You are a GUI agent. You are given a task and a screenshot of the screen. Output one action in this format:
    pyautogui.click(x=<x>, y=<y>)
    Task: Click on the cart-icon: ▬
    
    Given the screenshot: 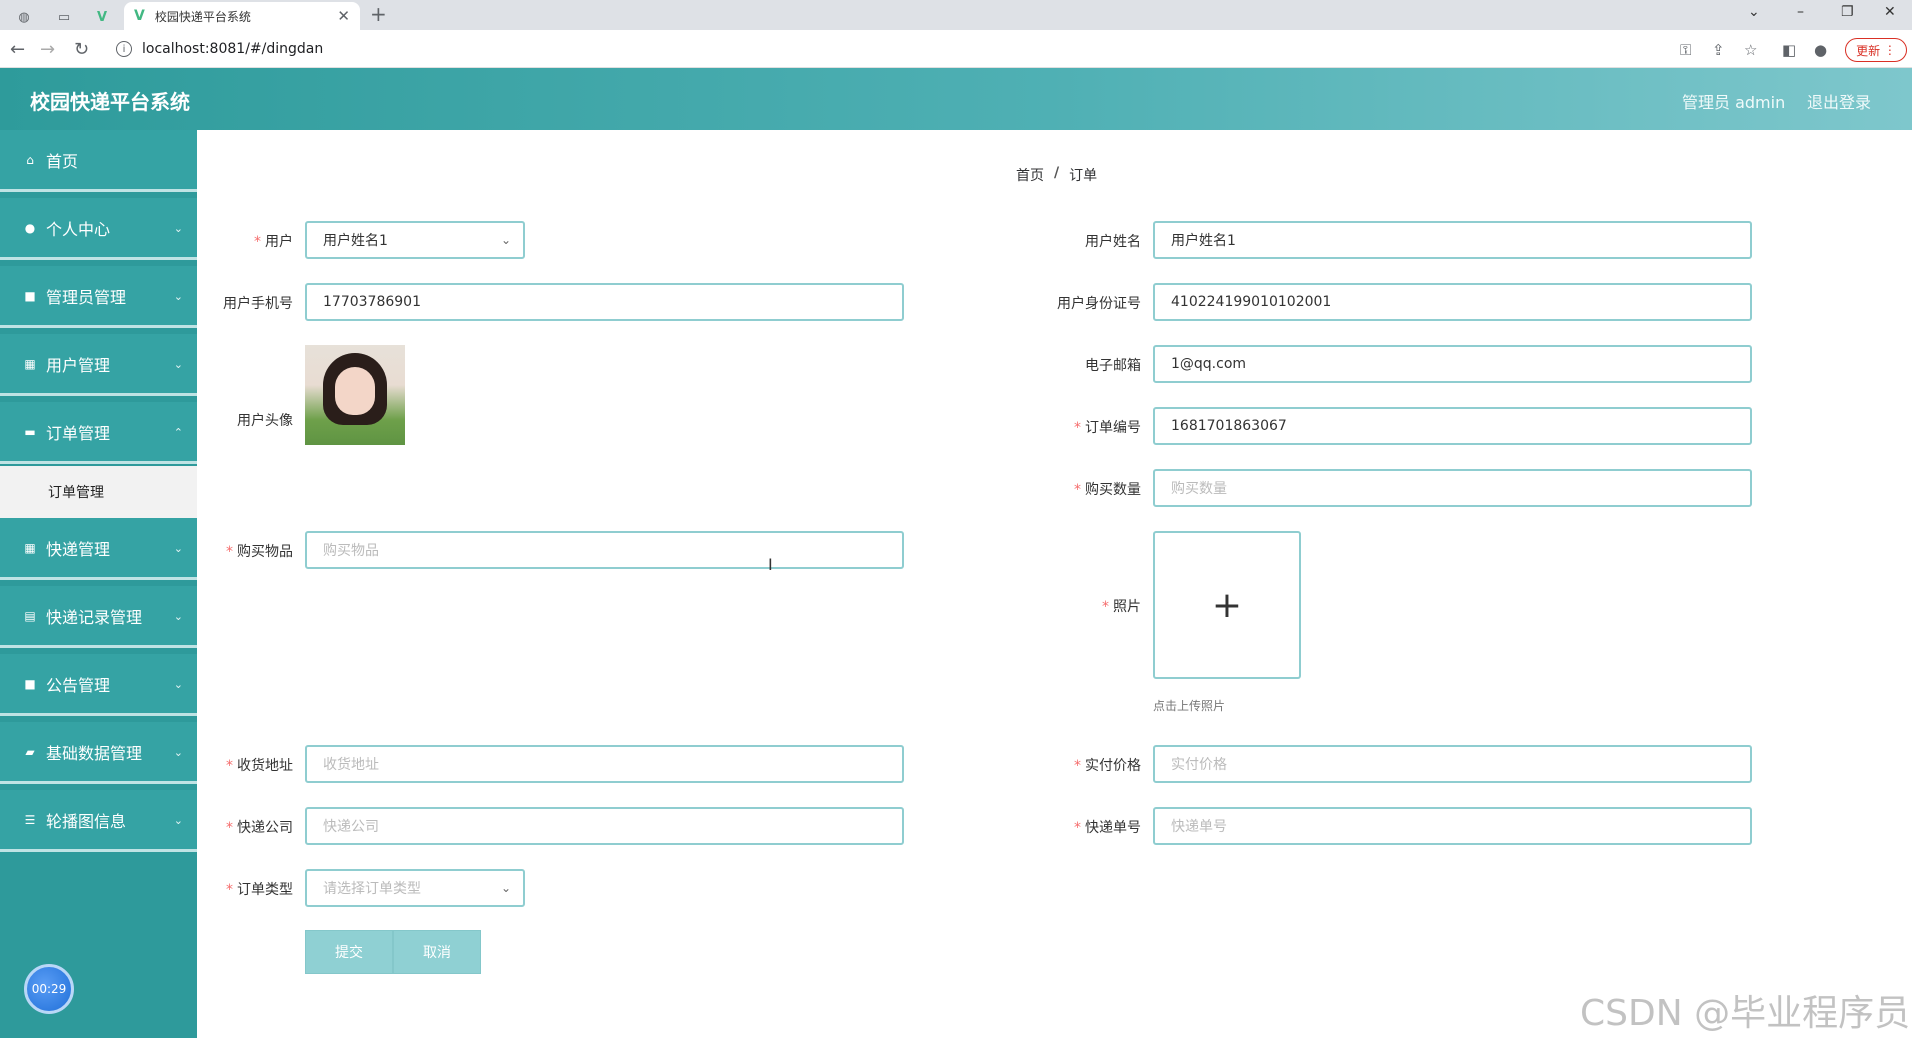 What is the action you would take?
    pyautogui.click(x=30, y=431)
    